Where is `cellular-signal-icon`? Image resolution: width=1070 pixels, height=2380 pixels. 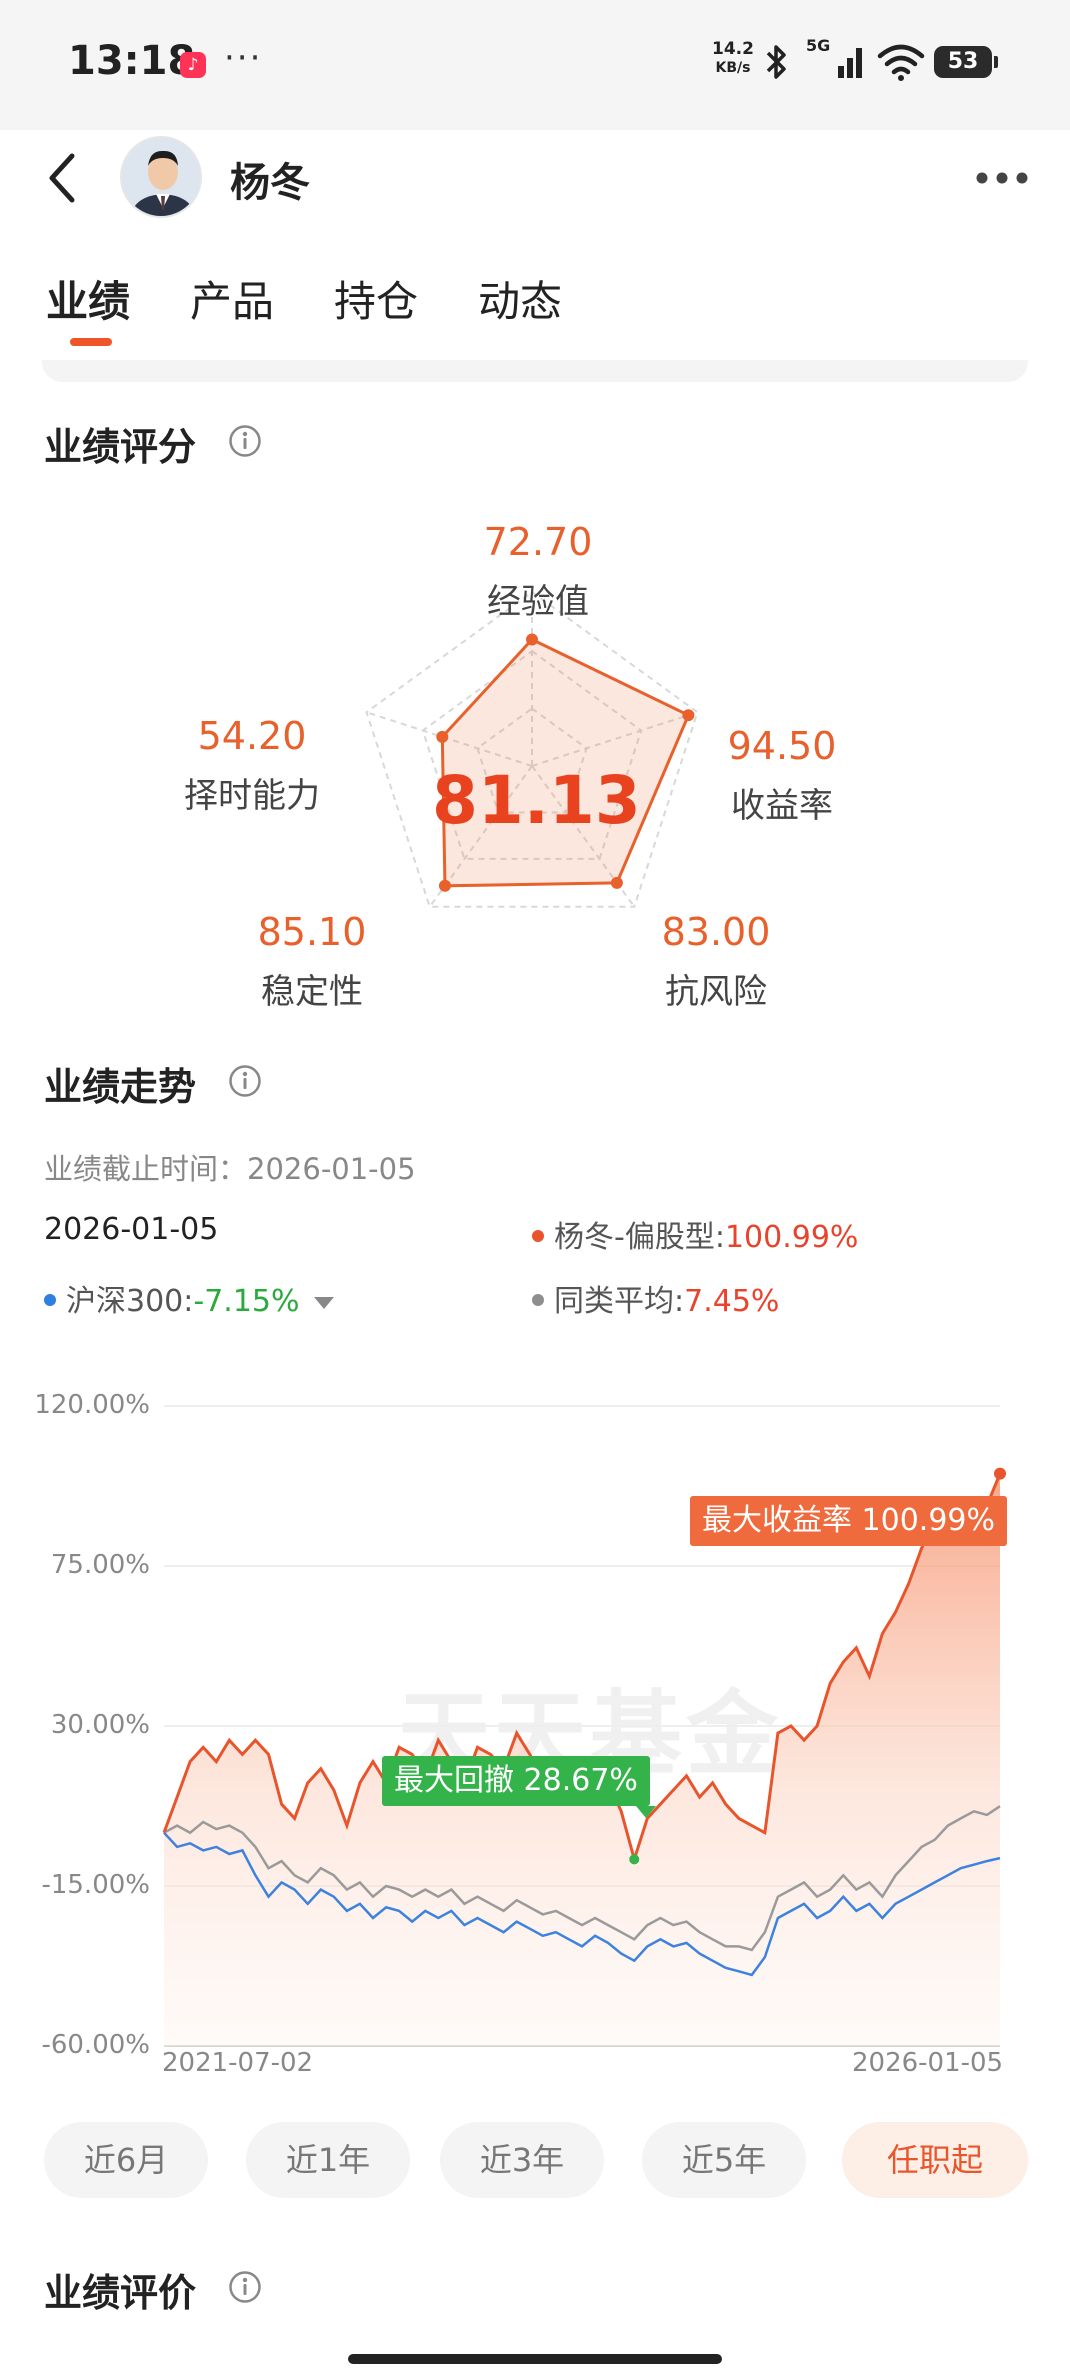
cellular-signal-icon is located at coordinates (850, 63).